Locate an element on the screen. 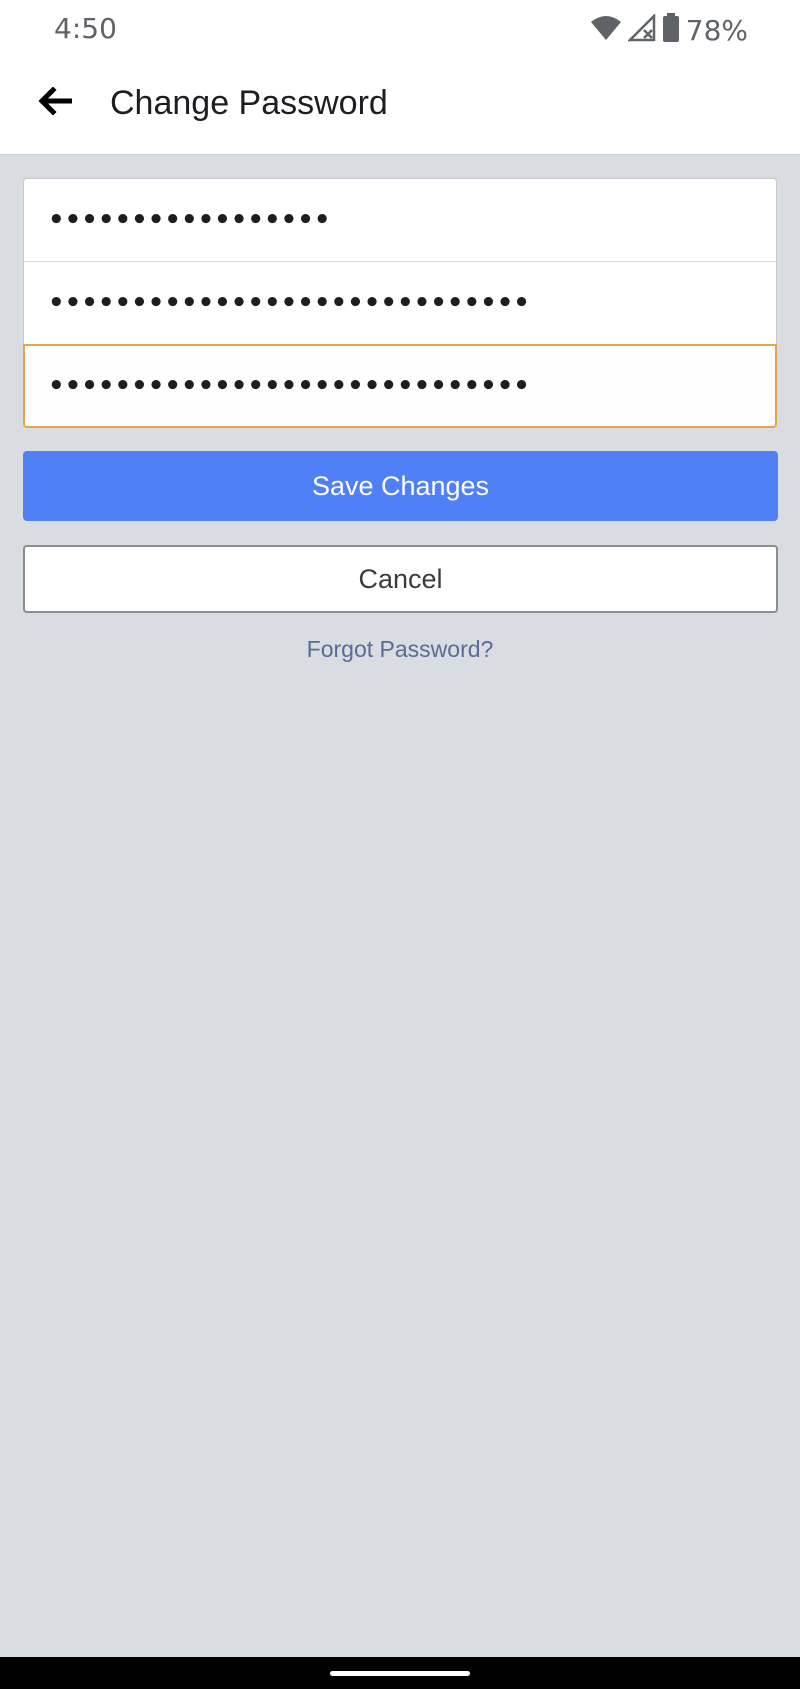 The width and height of the screenshot is (800, 1689). battery-icon is located at coordinates (671, 30).